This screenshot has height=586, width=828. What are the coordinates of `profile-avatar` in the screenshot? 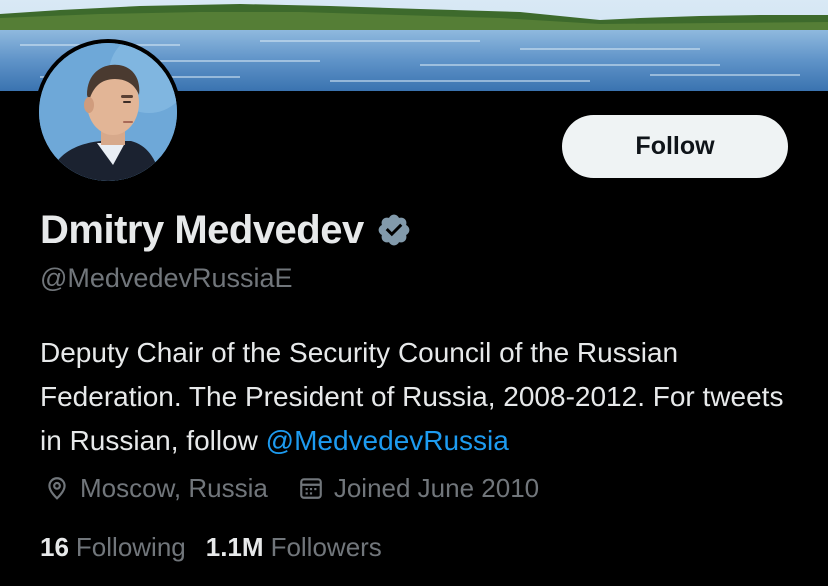 It's located at (108, 112).